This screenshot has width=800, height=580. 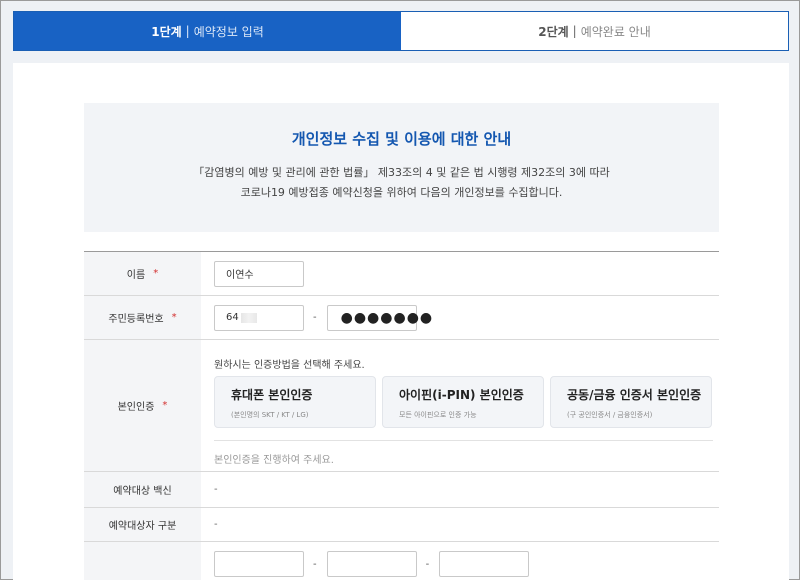 I want to click on auth-label: 본인인증 *, so click(x=142, y=405).